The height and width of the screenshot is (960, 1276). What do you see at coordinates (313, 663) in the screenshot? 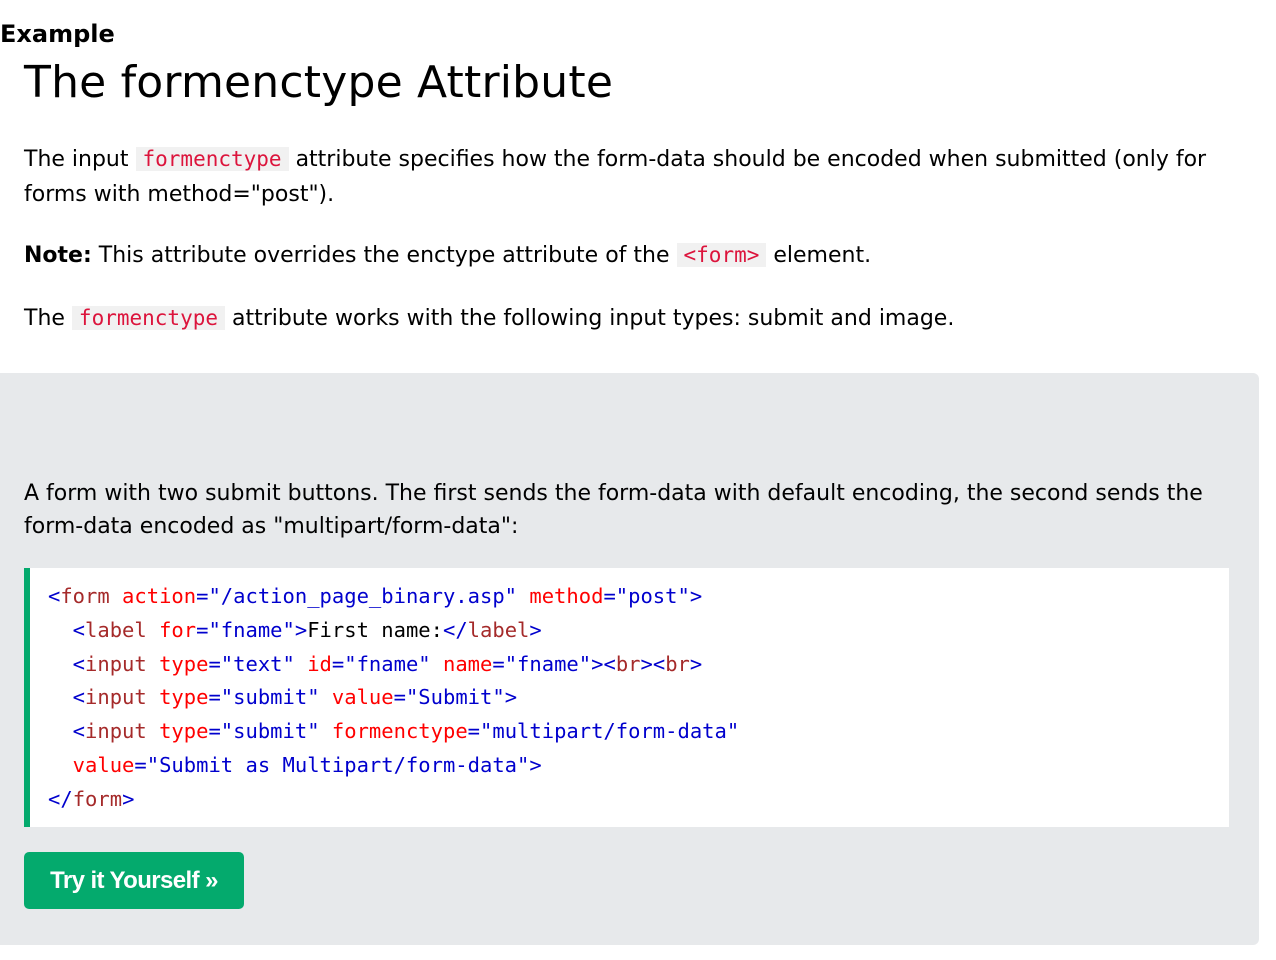
I see `code-token: id` at bounding box center [313, 663].